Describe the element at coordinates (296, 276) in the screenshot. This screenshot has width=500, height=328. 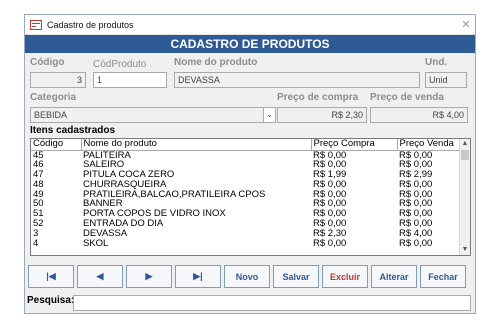
I see `salvar-button: Salvar` at that location.